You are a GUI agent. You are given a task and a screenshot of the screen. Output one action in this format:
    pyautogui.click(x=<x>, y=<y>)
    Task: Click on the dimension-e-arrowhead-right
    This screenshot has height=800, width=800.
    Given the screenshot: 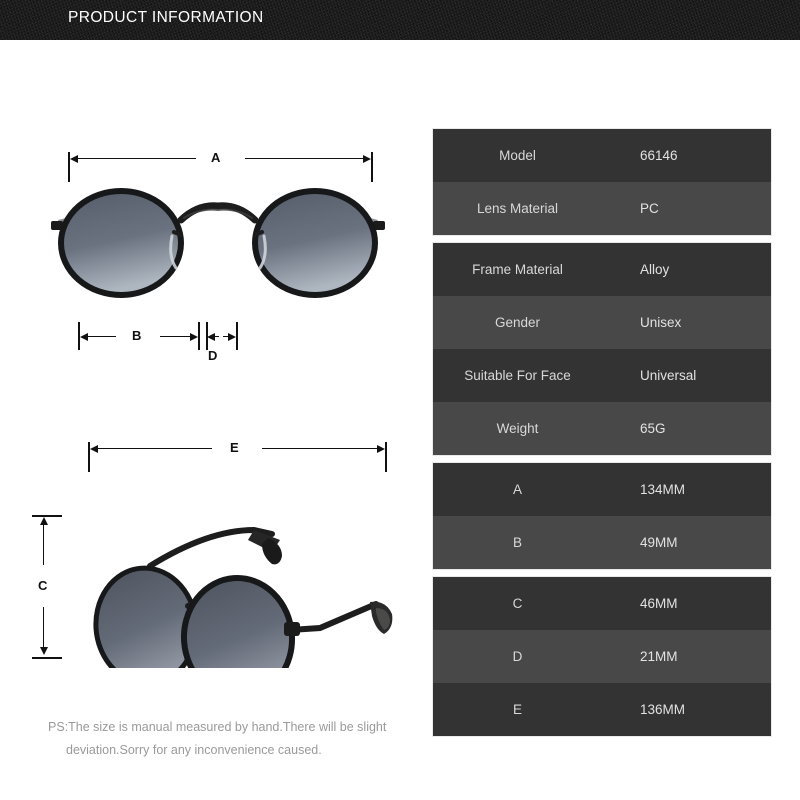 What is the action you would take?
    pyautogui.click(x=381, y=448)
    